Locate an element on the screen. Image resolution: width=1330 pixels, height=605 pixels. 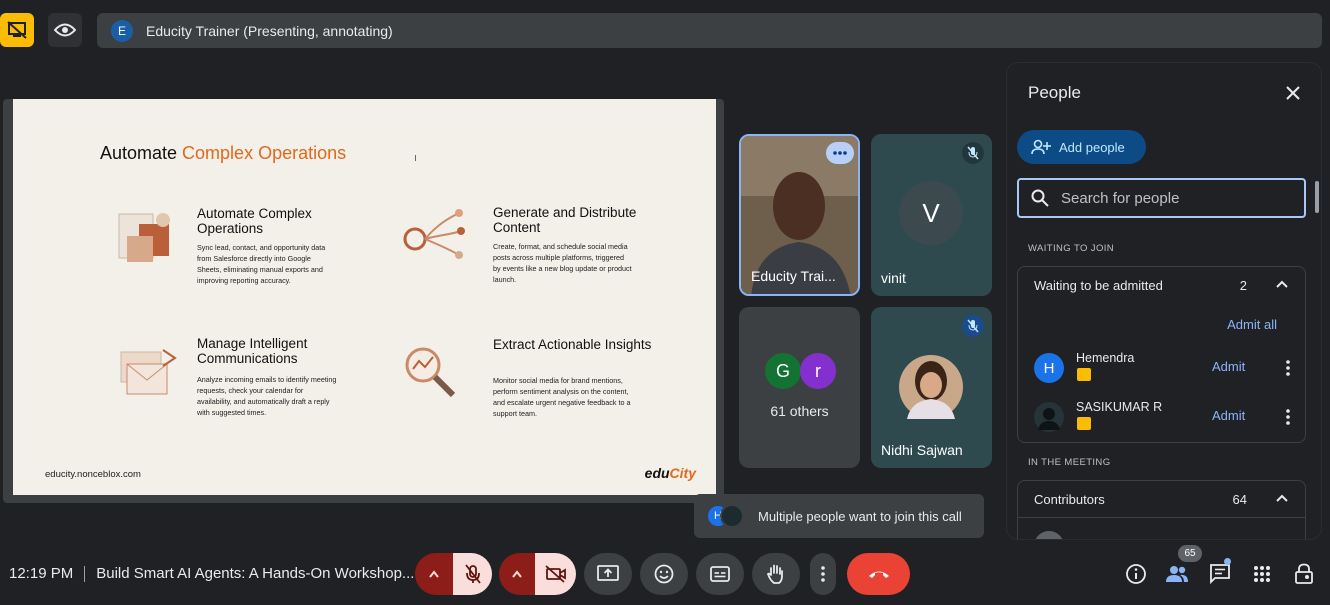
toast-message: Multiple people want to join this call is located at coordinates (860, 516).